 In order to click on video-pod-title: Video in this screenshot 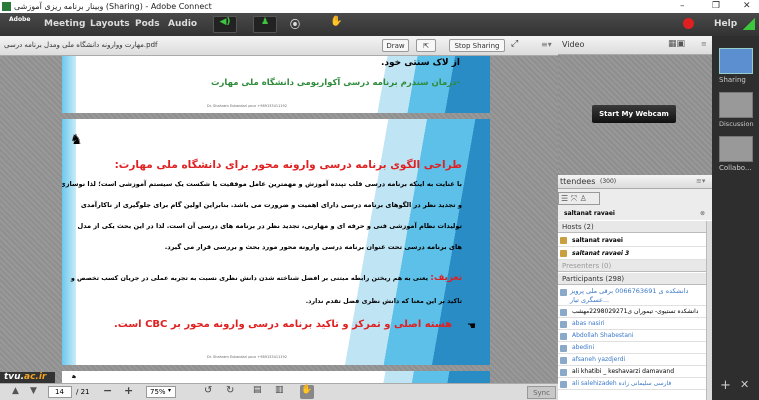, I will do `click(573, 44)`.